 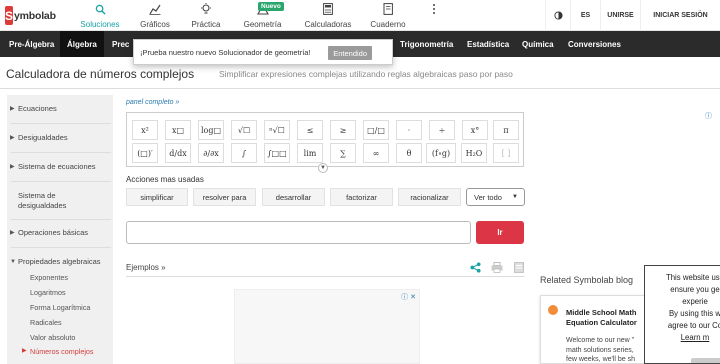 I want to click on sidebar-subitem-logaritmos: Logaritmos, so click(x=48, y=292).